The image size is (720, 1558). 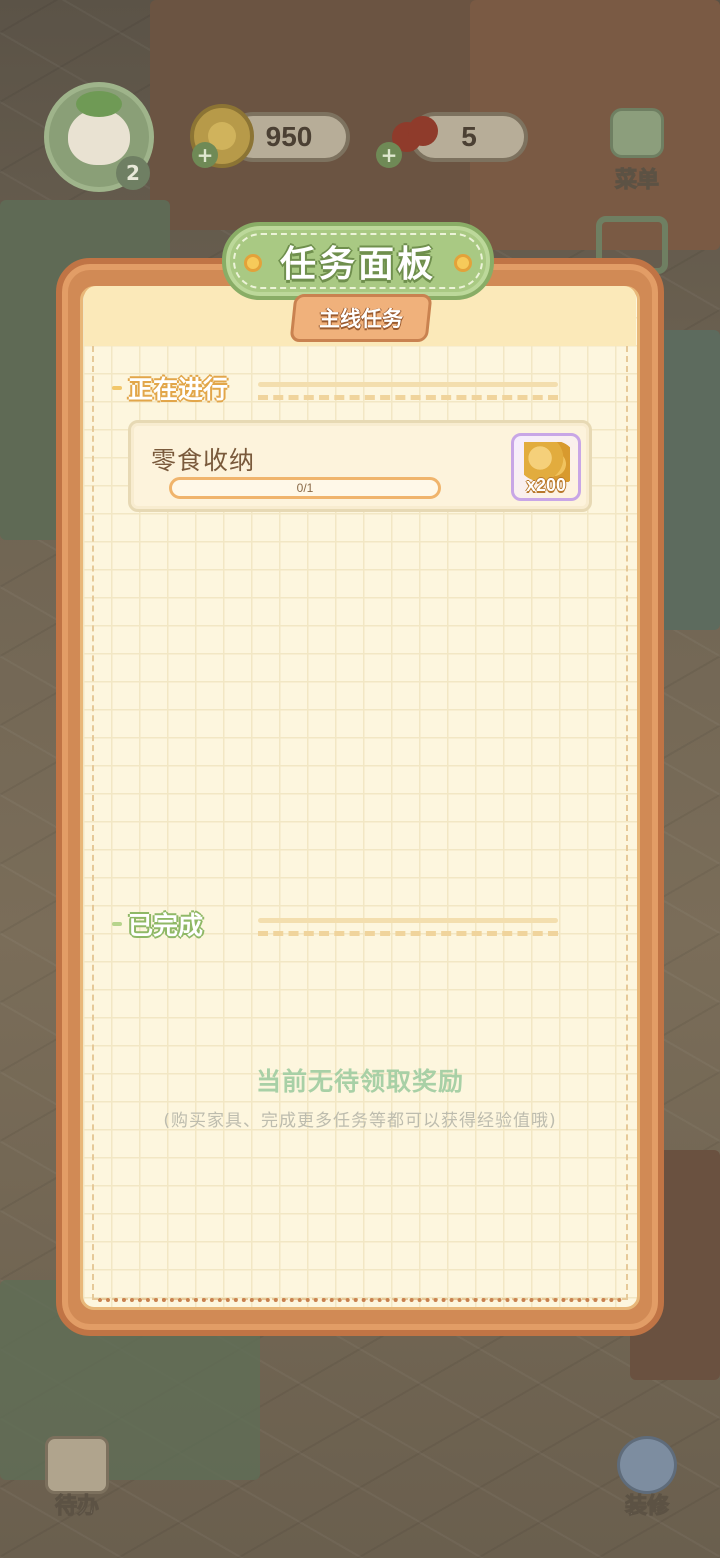 I want to click on menu-button: 菜单, so click(x=637, y=151).